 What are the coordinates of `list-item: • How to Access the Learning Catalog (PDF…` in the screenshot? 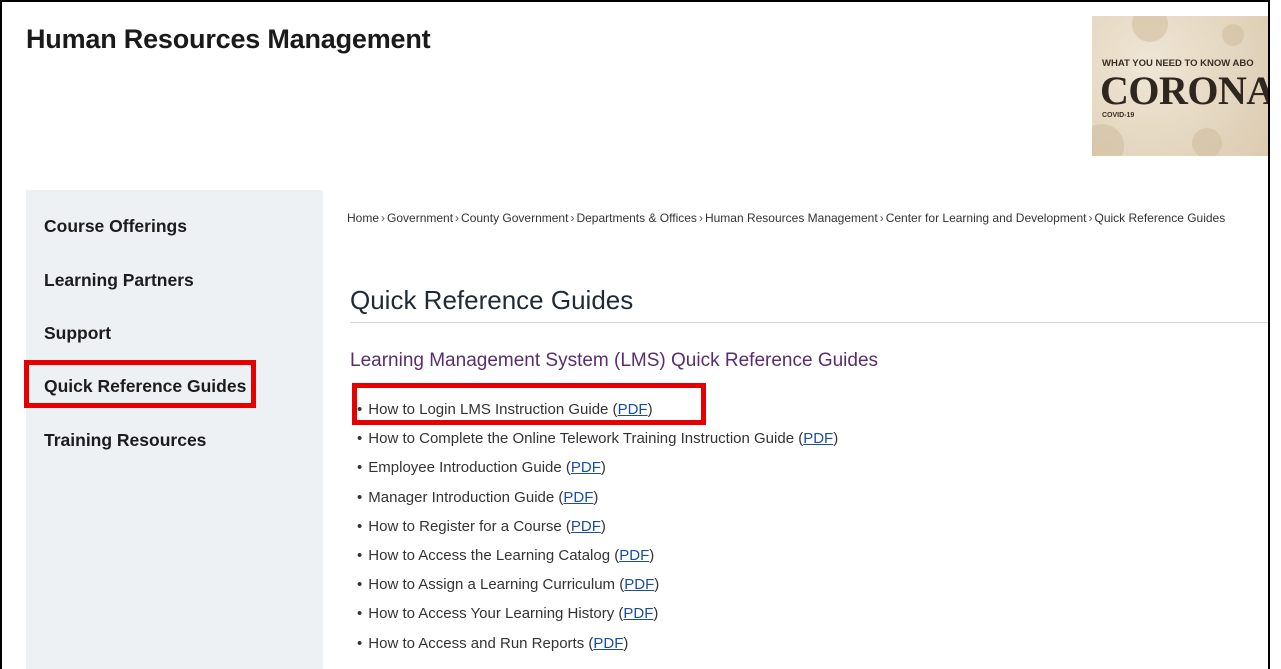 It's located at (506, 555).